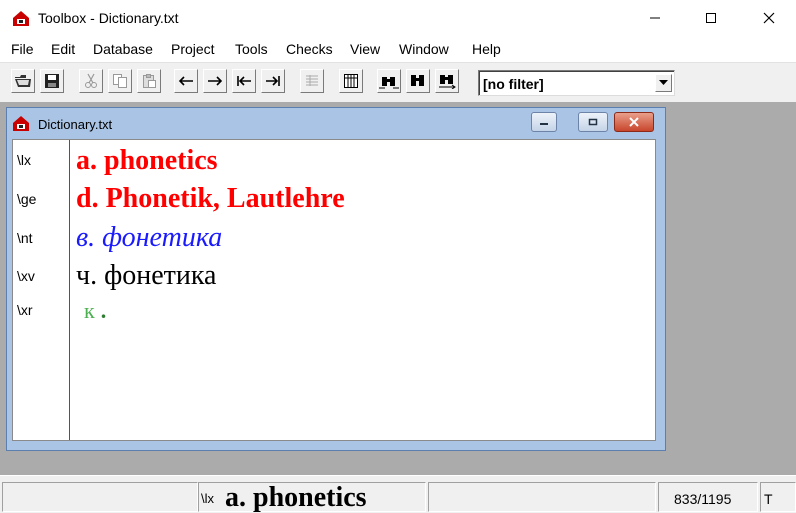 The image size is (796, 513). What do you see at coordinates (542, 497) in the screenshot?
I see `status-pane-blank` at bounding box center [542, 497].